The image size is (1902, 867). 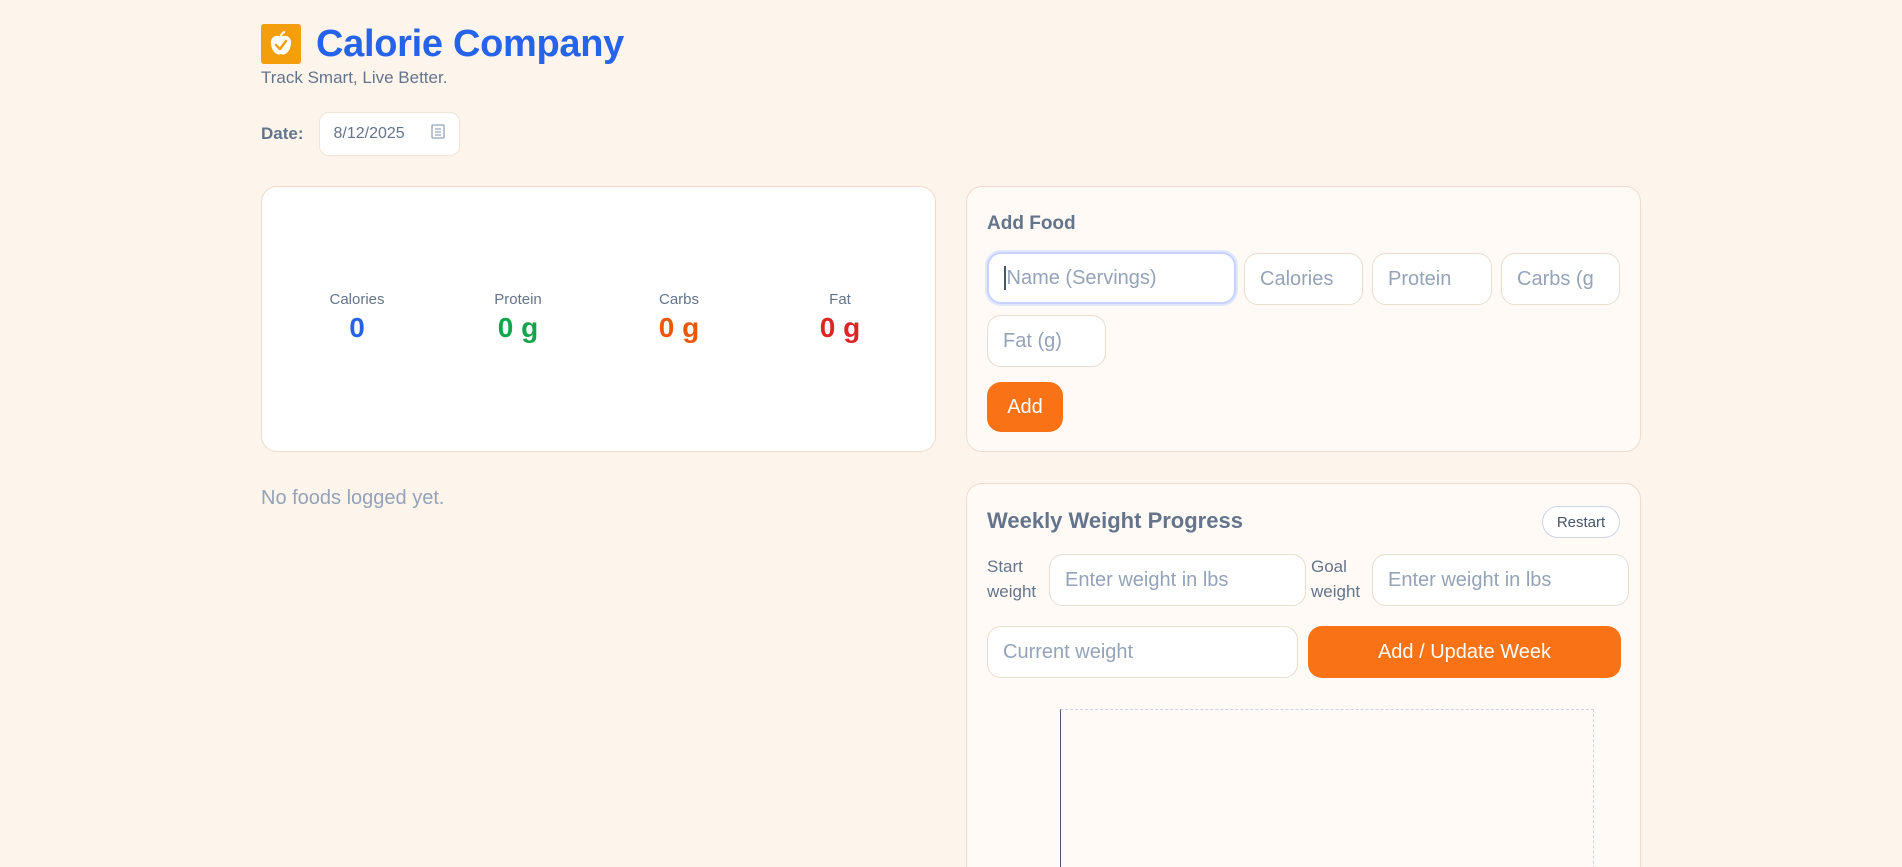 I want to click on food-name-placeholder: Name (Servings), so click(x=1081, y=277).